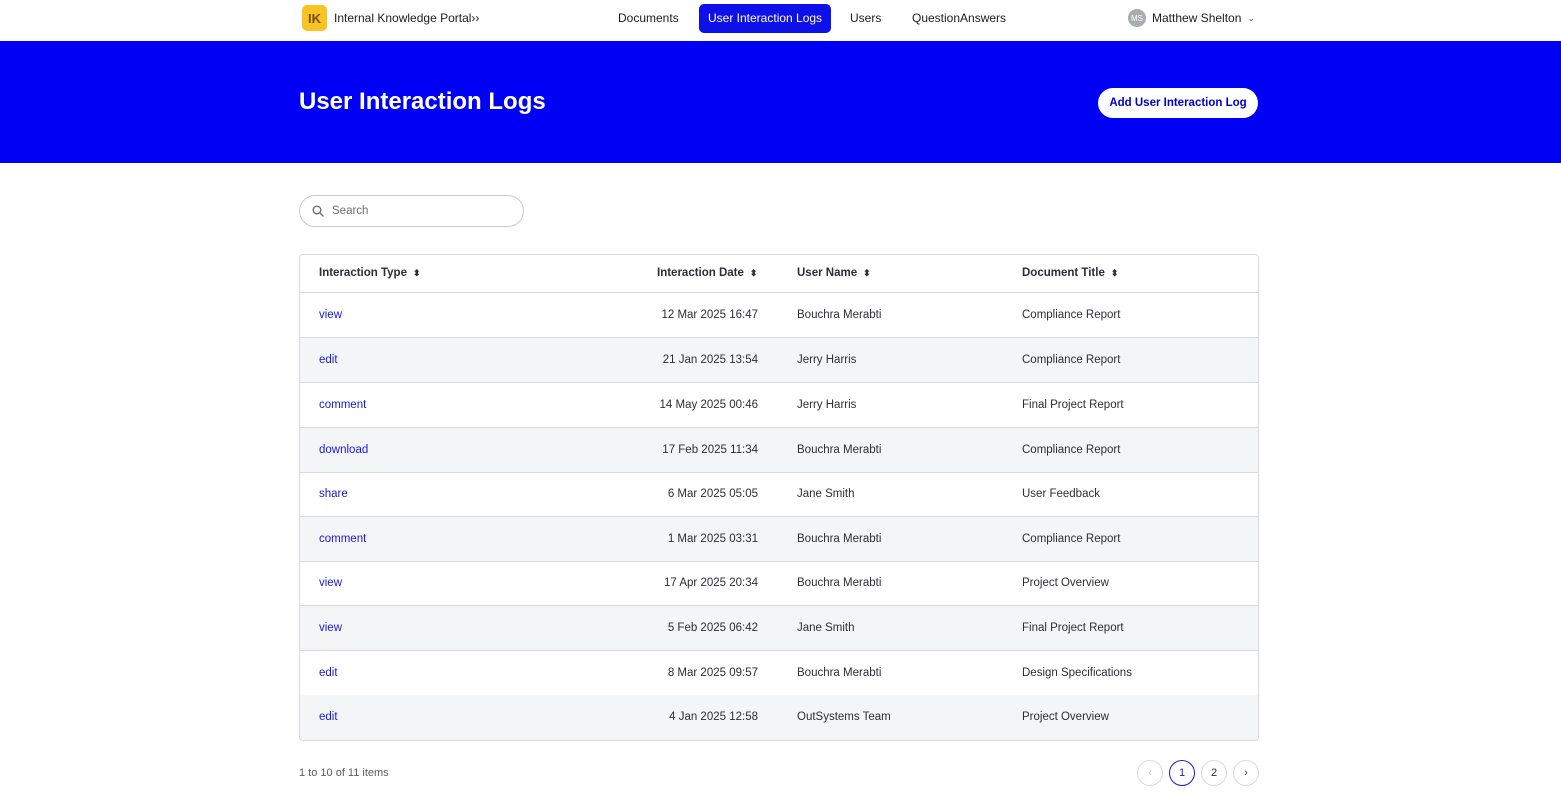  I want to click on column-header-interaction-type: Interaction Type ⬍, so click(370, 273).